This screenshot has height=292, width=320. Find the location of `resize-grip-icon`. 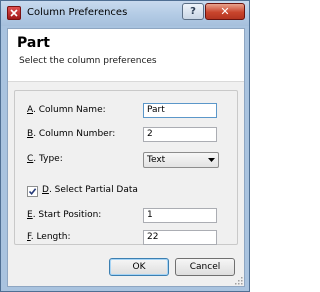

resize-grip-icon is located at coordinates (238, 280).